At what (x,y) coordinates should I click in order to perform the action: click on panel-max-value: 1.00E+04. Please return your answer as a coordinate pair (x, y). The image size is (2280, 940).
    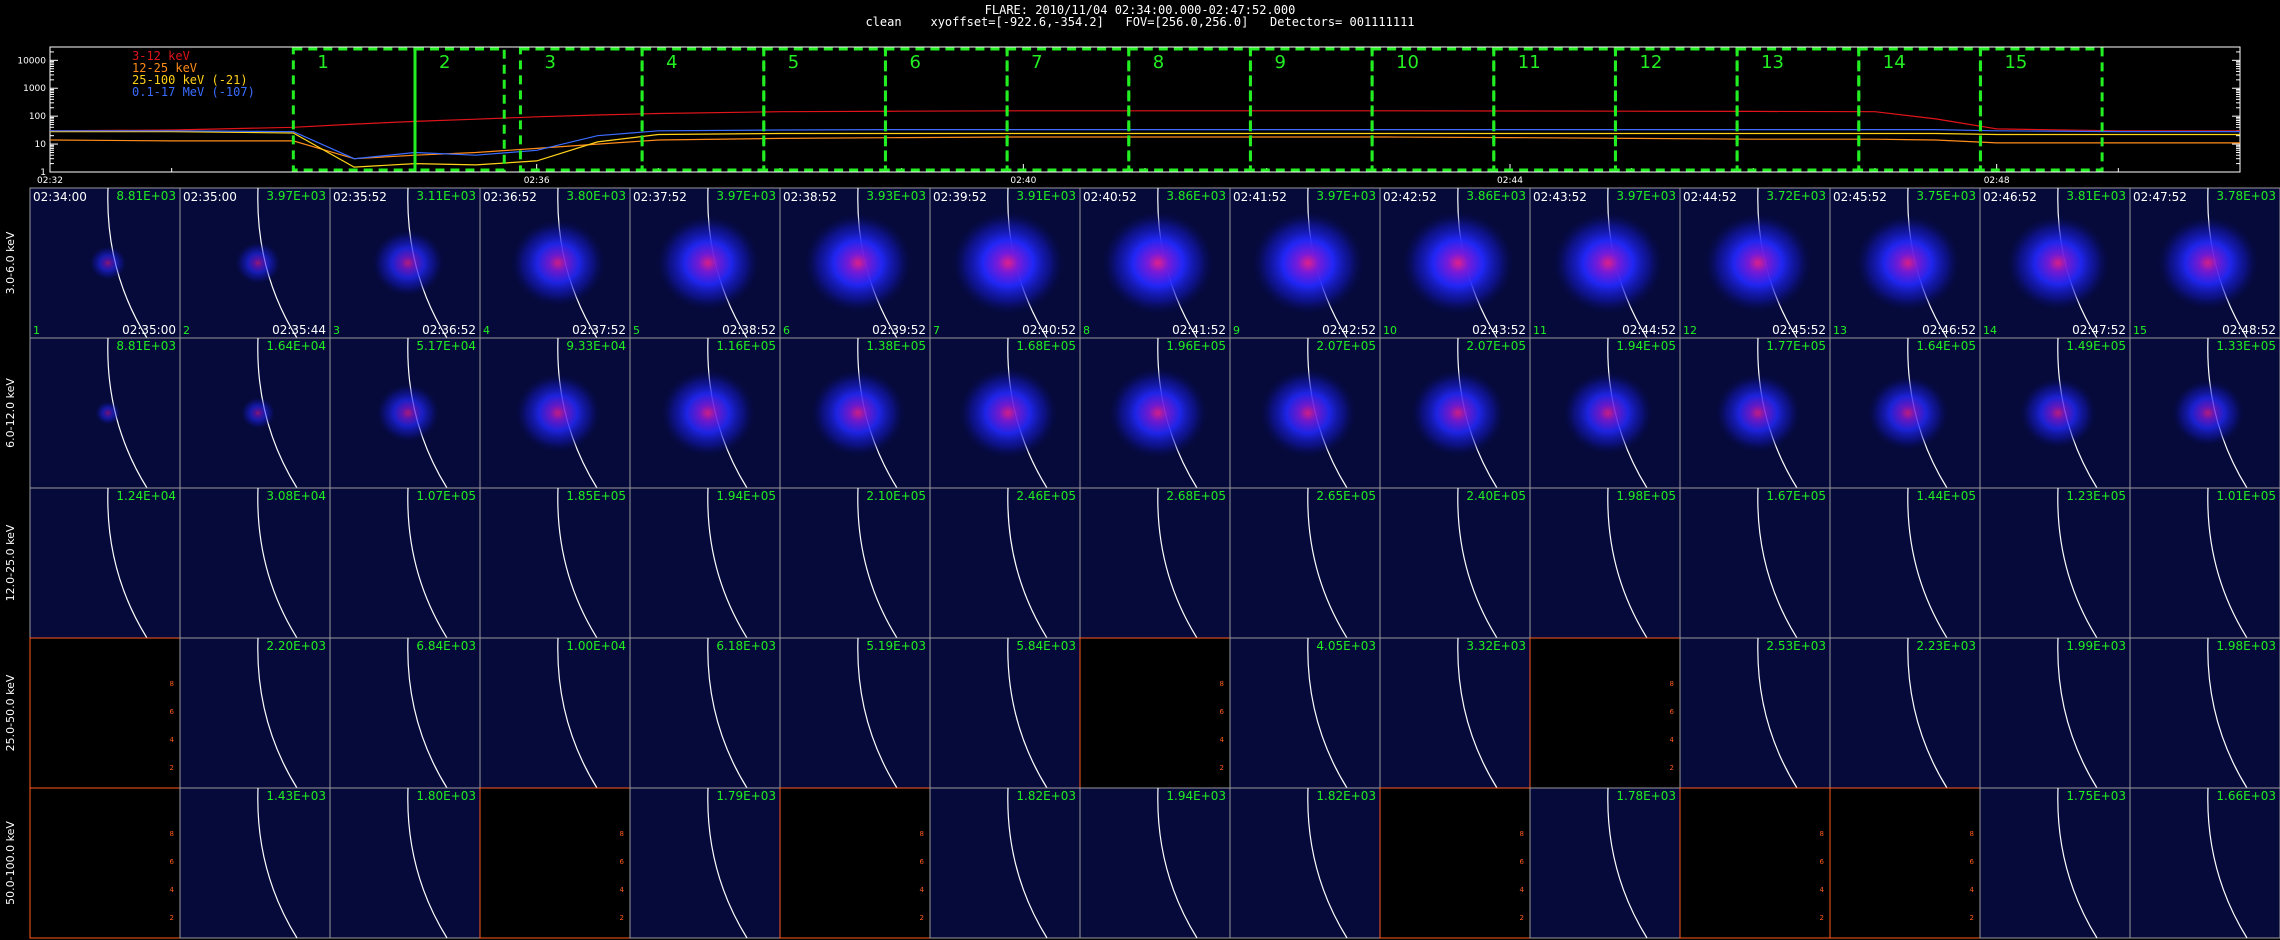
    Looking at the image, I should click on (596, 646).